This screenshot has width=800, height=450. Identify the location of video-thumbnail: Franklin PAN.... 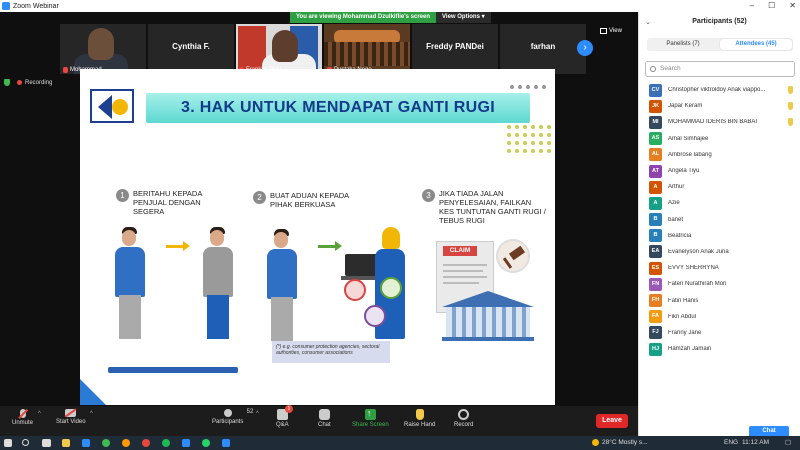
(279, 49).